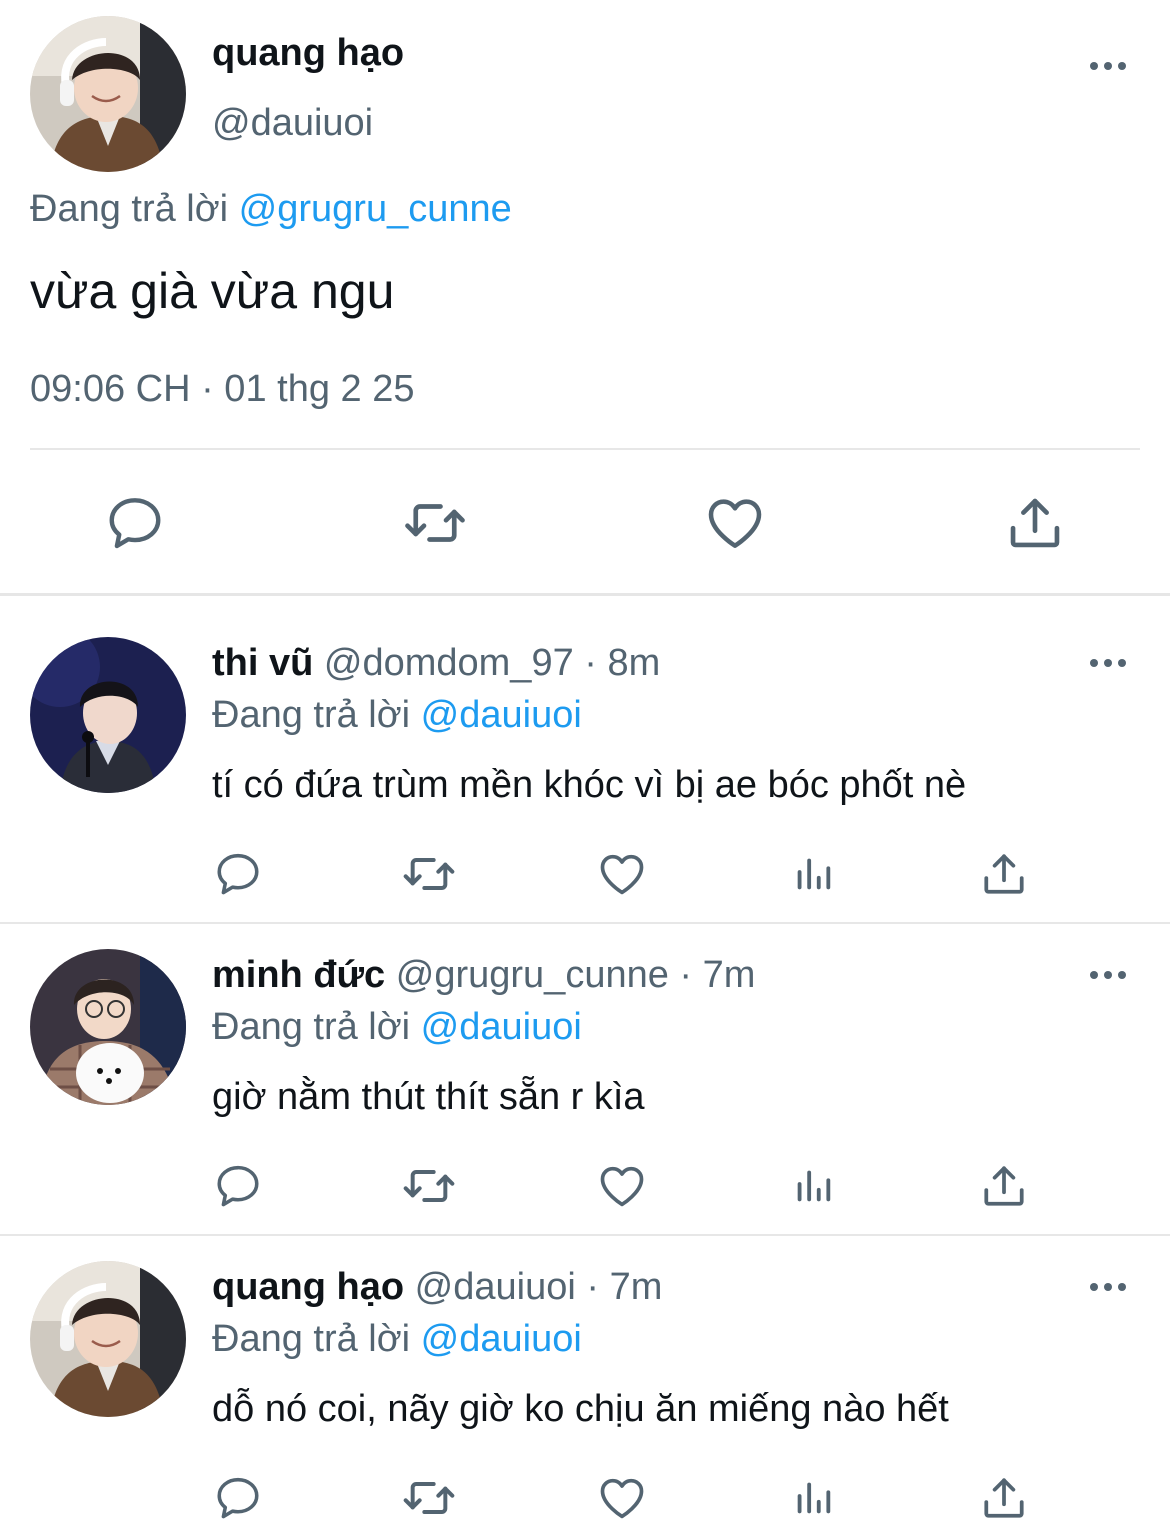  I want to click on reply-header: quang hạo @dauiuoi · 7m, so click(437, 1287).